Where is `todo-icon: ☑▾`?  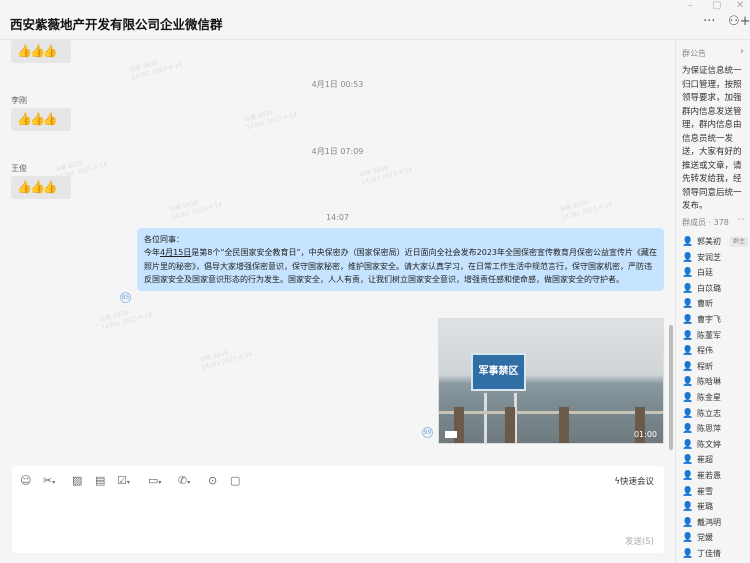
todo-icon: ☑▾ is located at coordinates (123, 480).